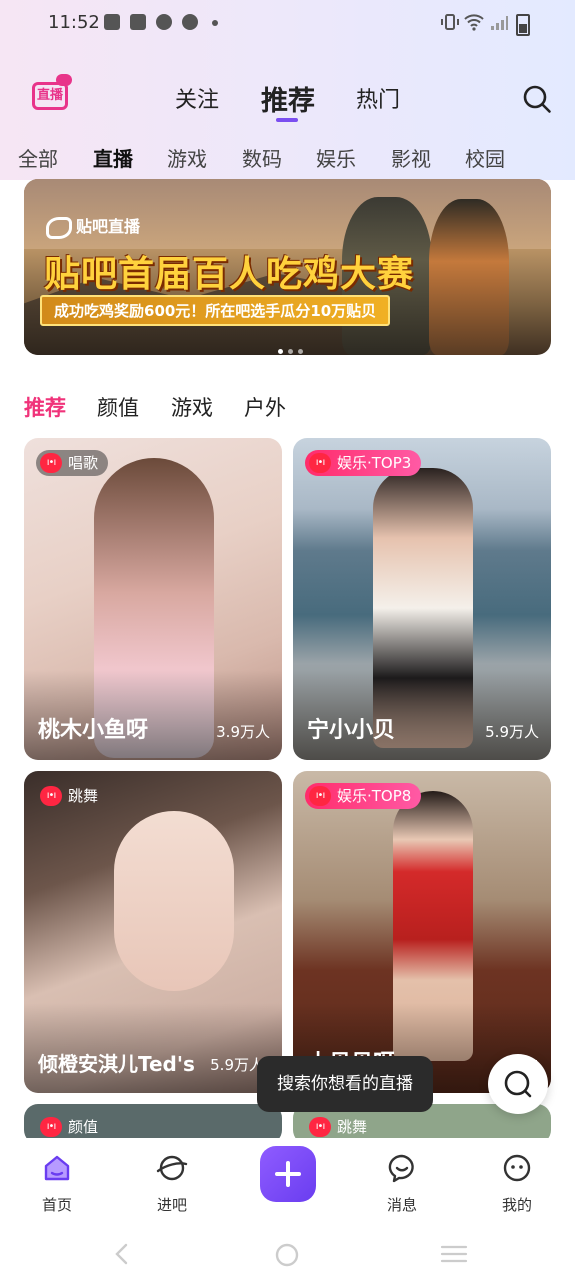  What do you see at coordinates (122, 1254) in the screenshot?
I see `back-icon` at bounding box center [122, 1254].